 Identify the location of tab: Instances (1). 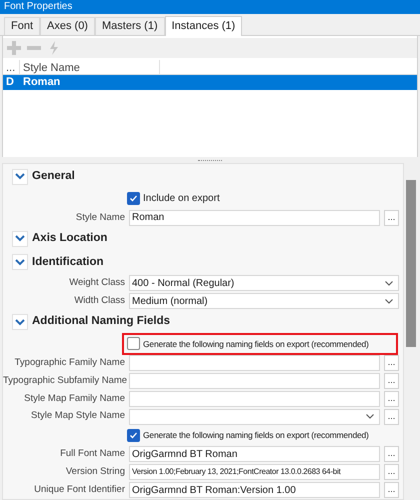
(203, 26).